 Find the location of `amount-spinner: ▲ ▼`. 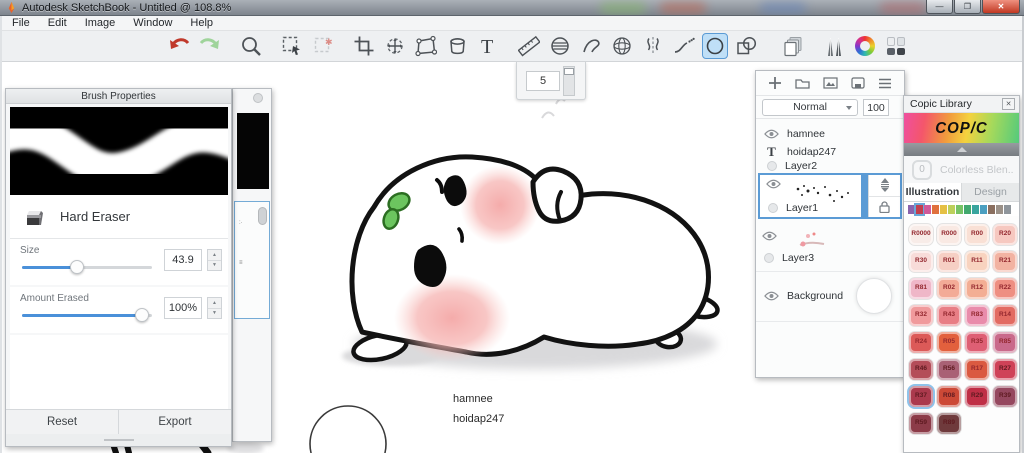

amount-spinner: ▲ ▼ is located at coordinates (214, 308).